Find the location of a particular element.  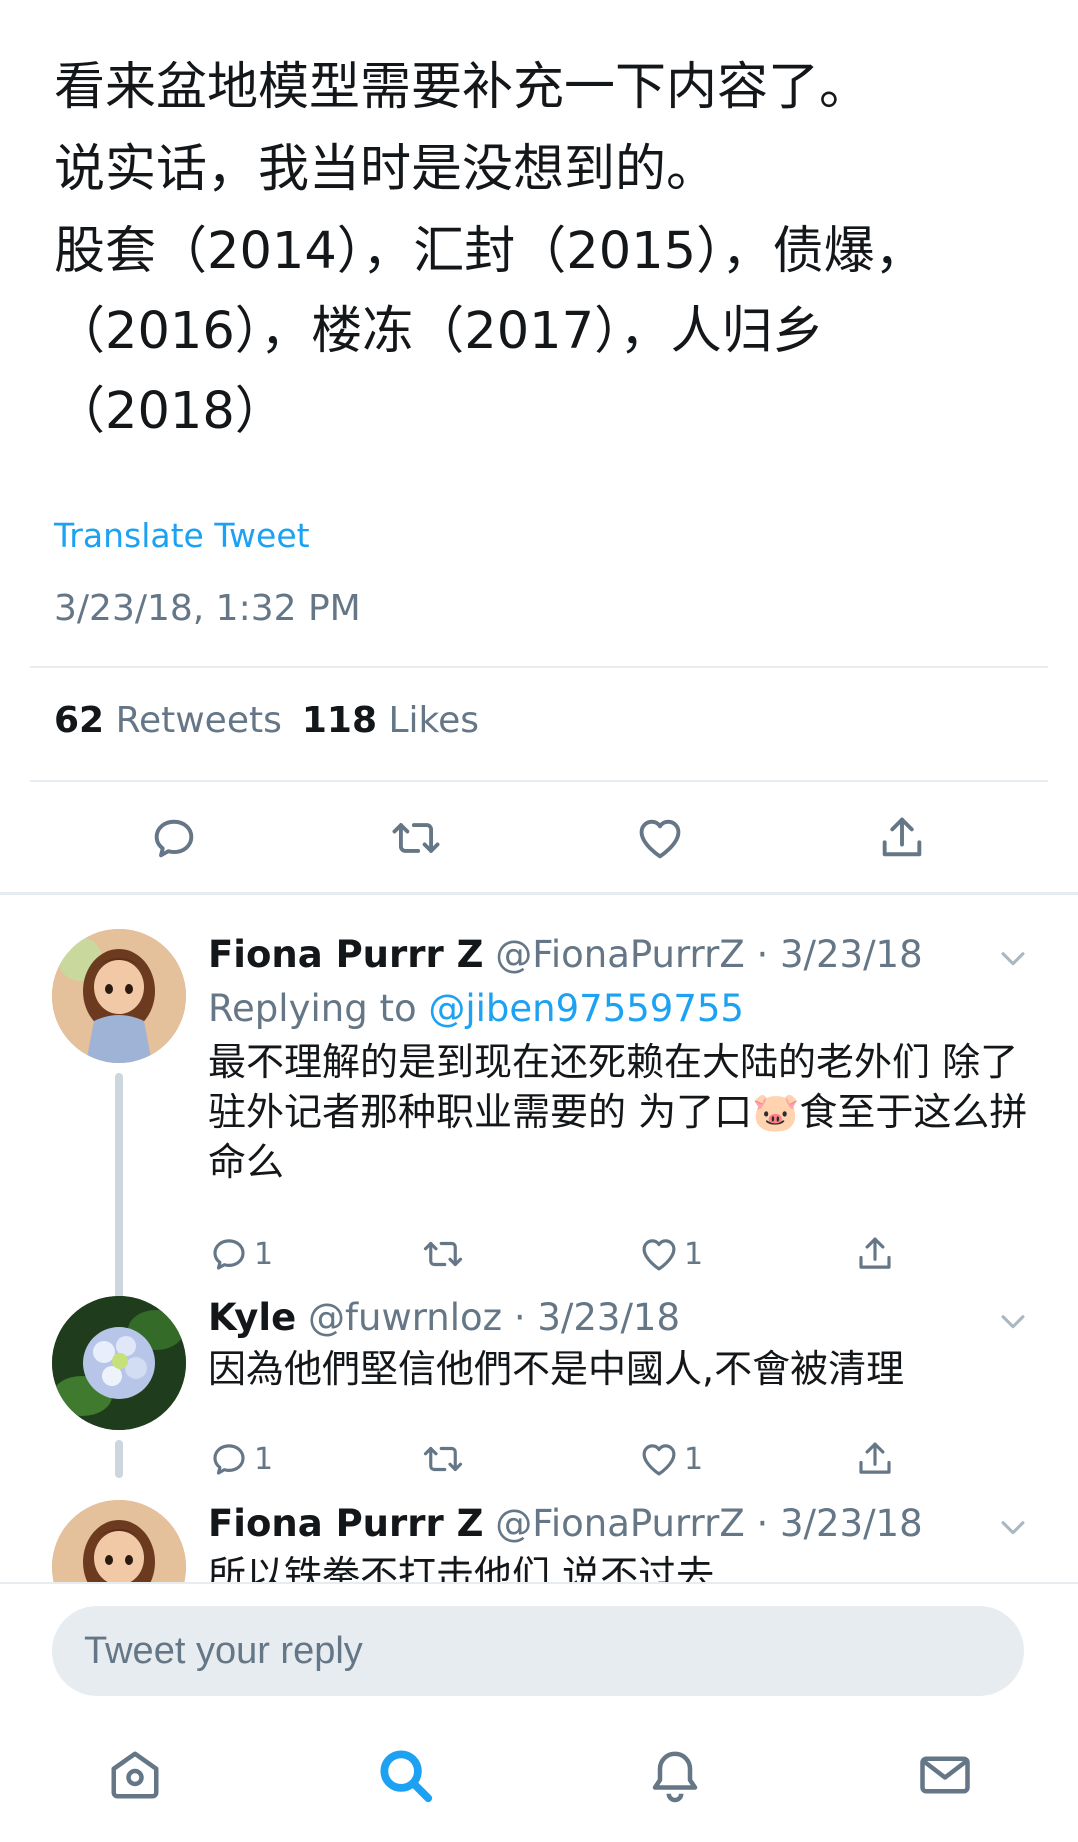

like-button is located at coordinates (660, 838).